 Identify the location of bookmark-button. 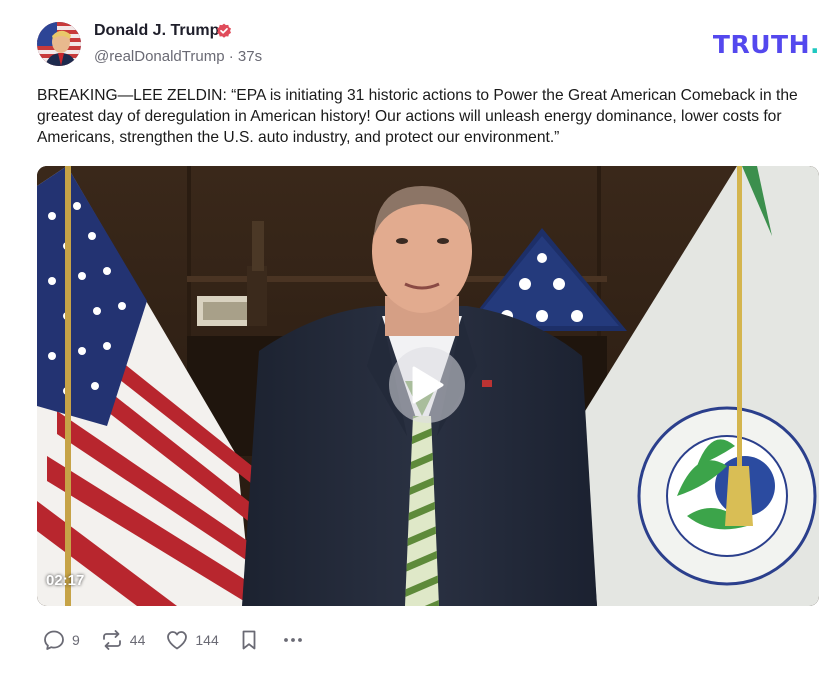
(249, 640).